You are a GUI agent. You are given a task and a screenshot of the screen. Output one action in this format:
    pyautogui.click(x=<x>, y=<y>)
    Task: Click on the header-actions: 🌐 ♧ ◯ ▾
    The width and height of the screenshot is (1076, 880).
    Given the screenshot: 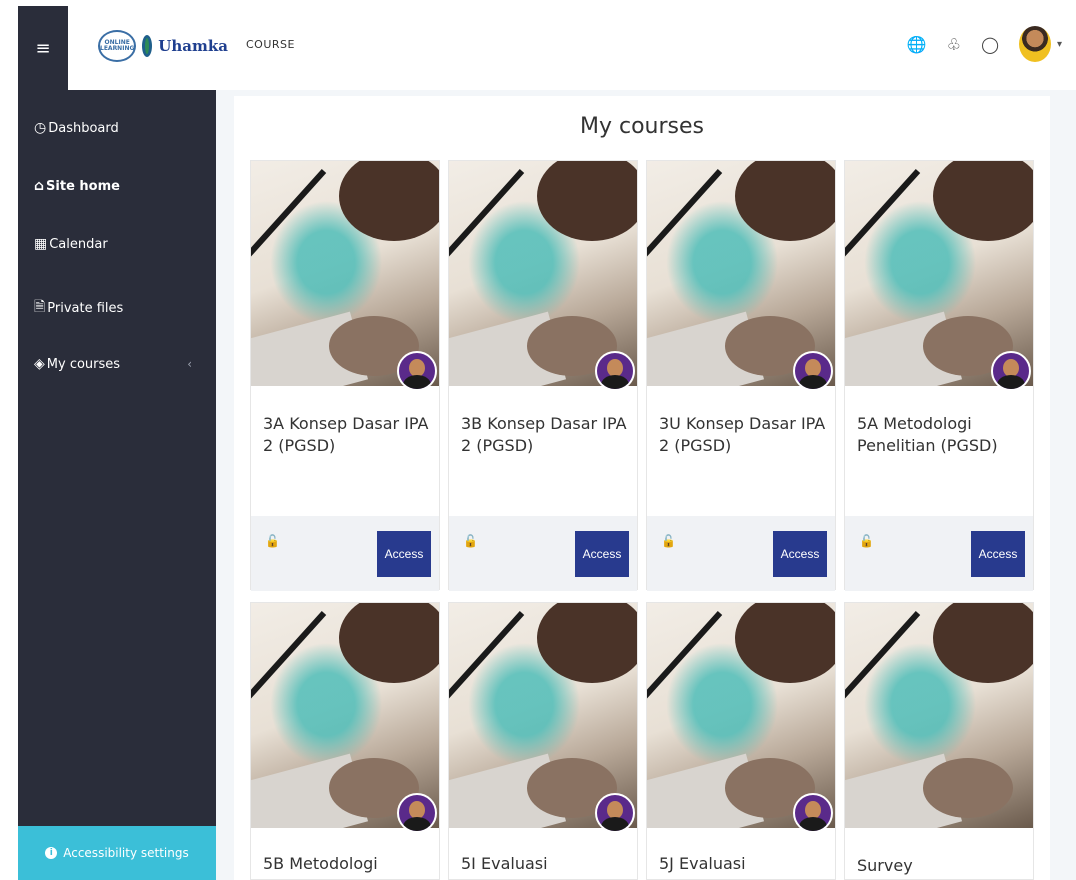 What is the action you would take?
    pyautogui.click(x=984, y=44)
    